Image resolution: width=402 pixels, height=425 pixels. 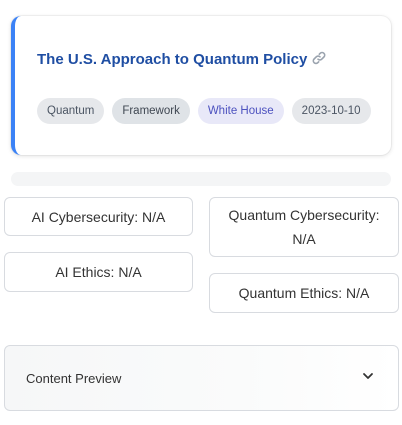 What do you see at coordinates (368, 378) in the screenshot?
I see `chevron-down-icon` at bounding box center [368, 378].